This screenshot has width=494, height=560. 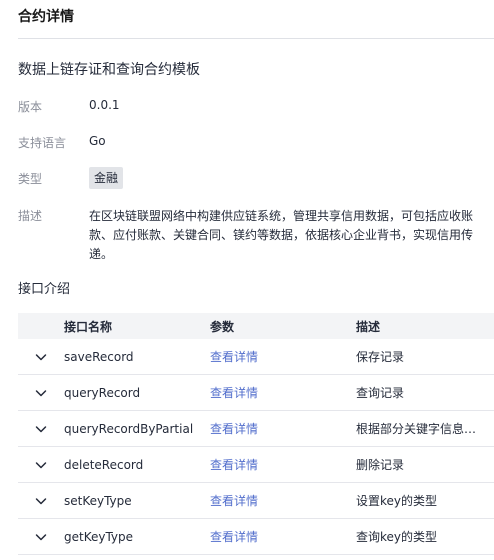 What do you see at coordinates (222, 326) in the screenshot?
I see `header-param: 参数` at bounding box center [222, 326].